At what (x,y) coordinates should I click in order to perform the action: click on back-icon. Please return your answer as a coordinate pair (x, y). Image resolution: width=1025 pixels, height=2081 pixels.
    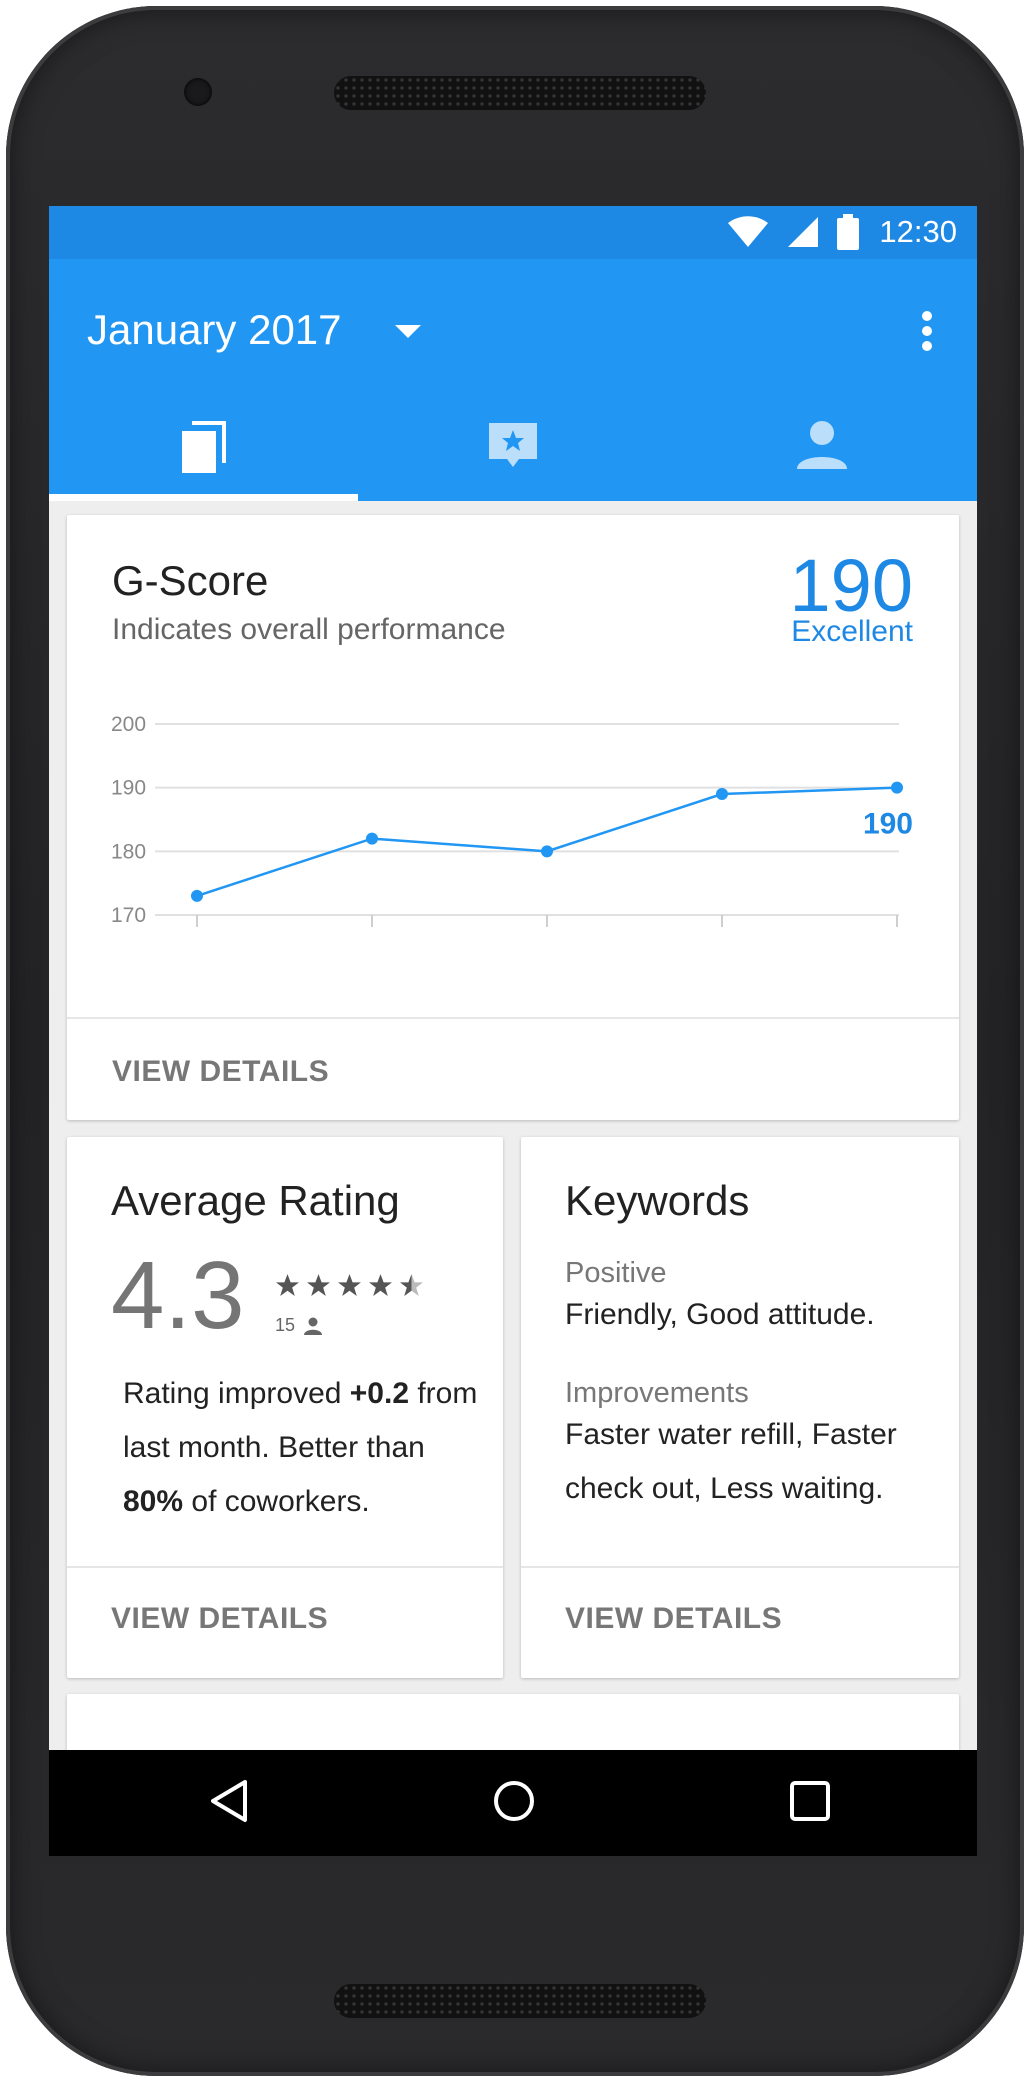
    Looking at the image, I should click on (229, 1801).